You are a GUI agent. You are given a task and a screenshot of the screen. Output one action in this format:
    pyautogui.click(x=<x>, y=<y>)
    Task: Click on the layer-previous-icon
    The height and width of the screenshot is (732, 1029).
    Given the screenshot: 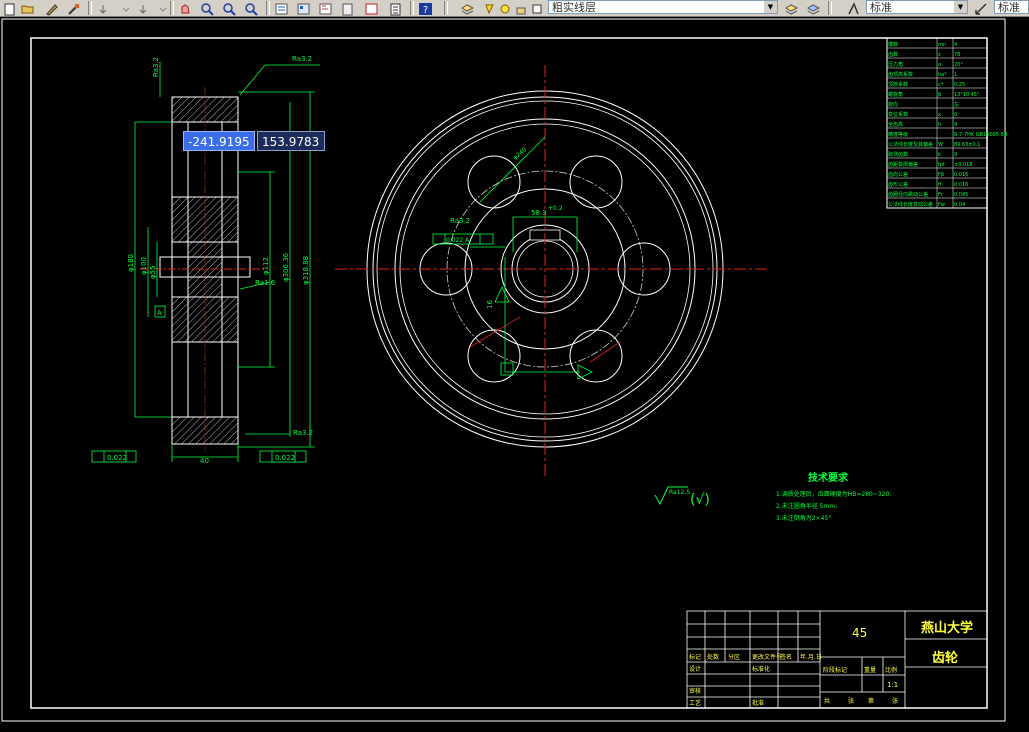 What is the action you would take?
    pyautogui.click(x=813, y=8)
    